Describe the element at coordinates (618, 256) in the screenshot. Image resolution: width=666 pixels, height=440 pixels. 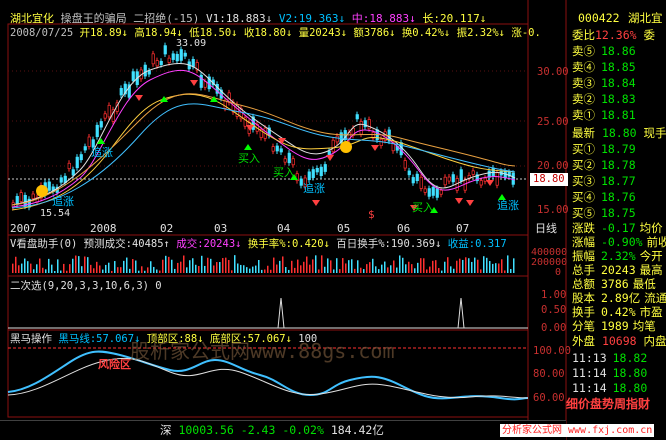
I see `stat-value: 2.32%` at that location.